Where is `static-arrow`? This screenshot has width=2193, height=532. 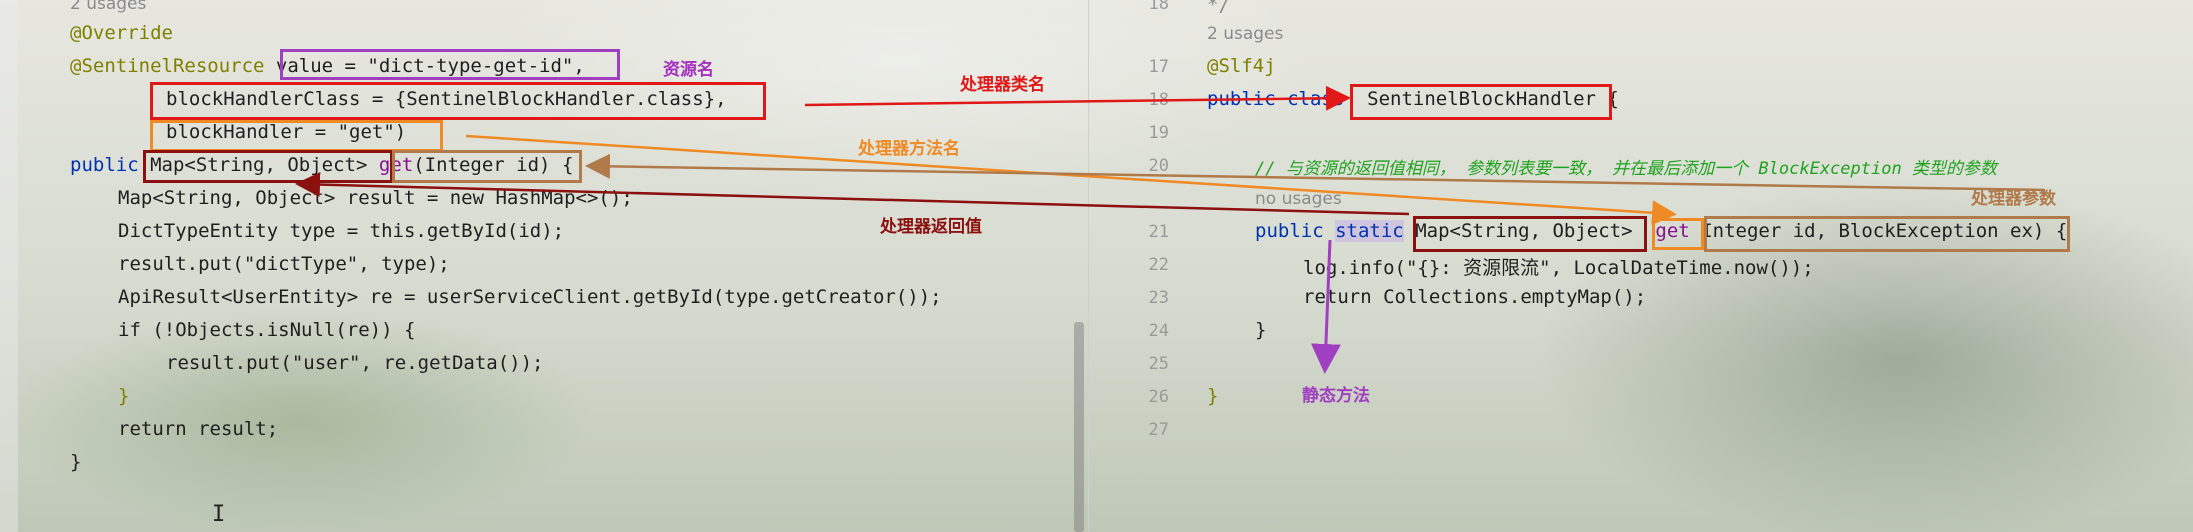
static-arrow is located at coordinates (1325, 306).